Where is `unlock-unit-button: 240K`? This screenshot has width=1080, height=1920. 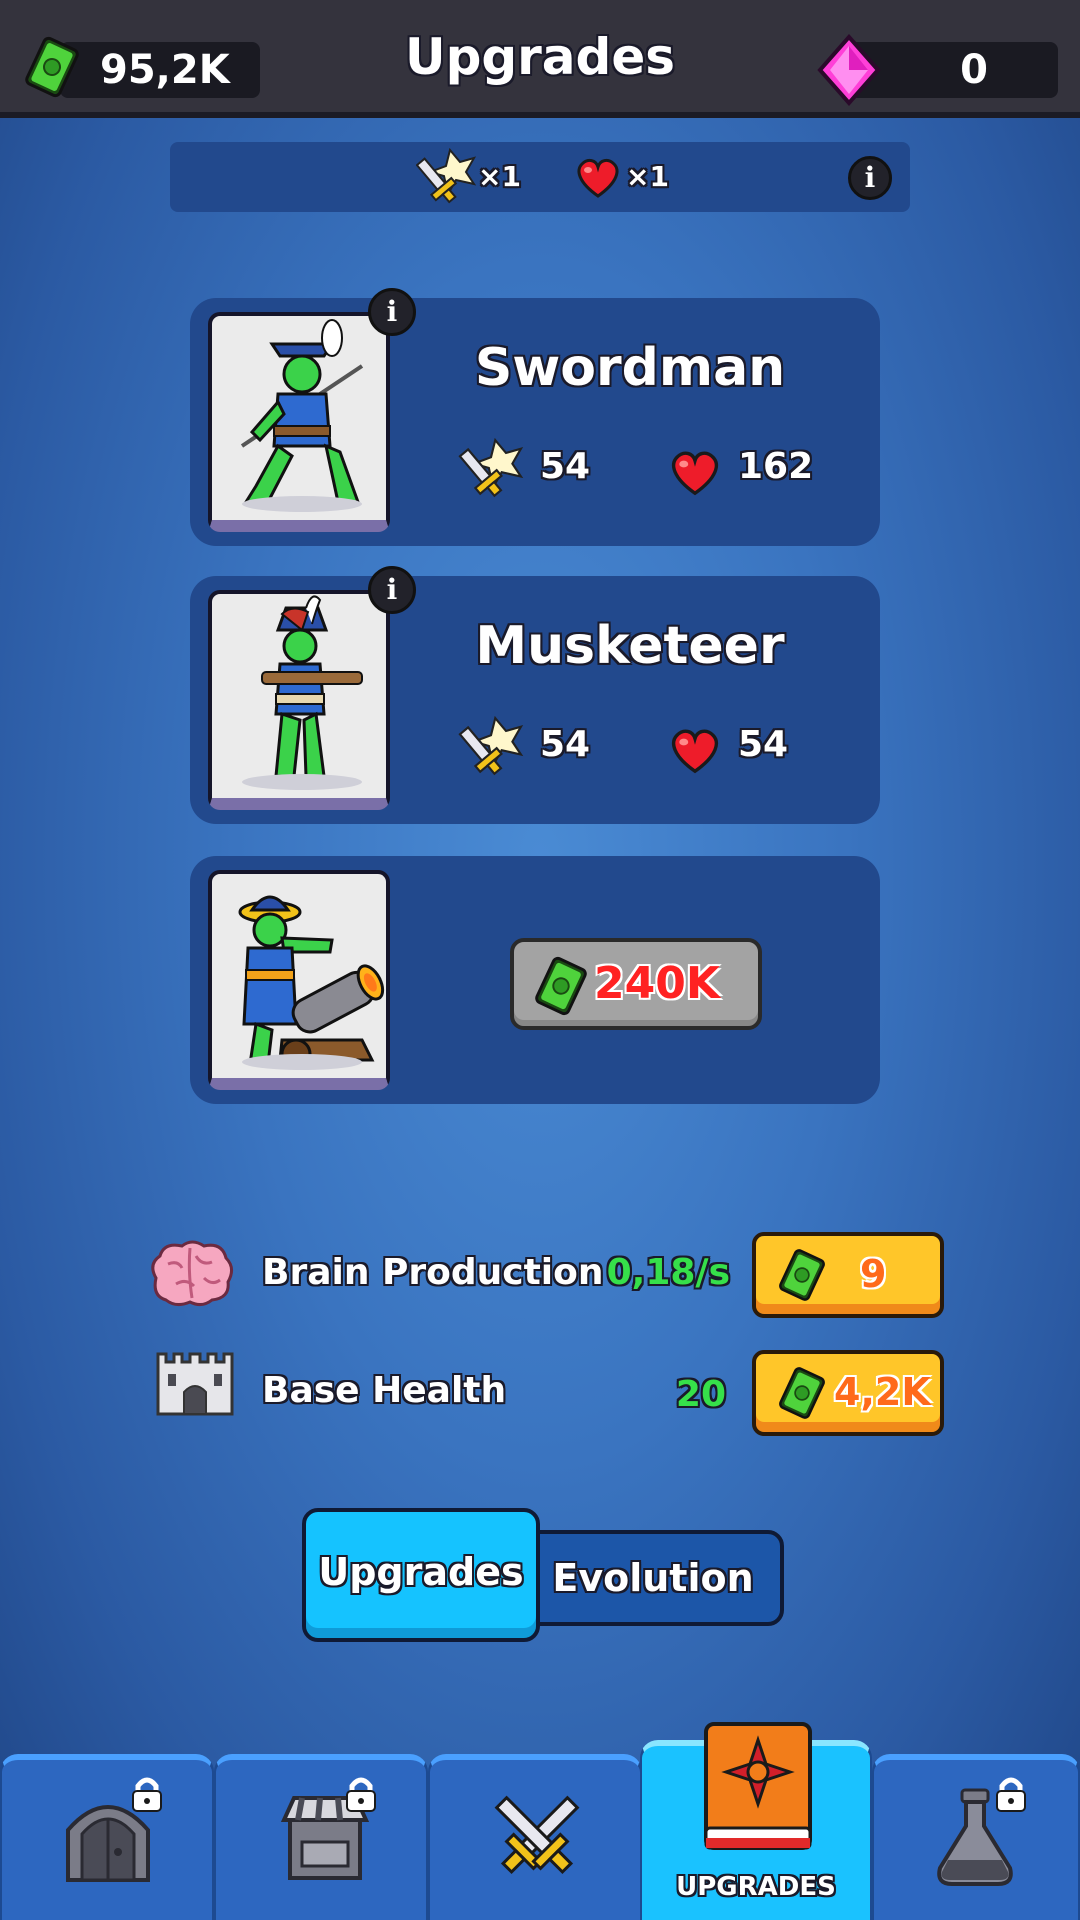 unlock-unit-button: 240K is located at coordinates (636, 984).